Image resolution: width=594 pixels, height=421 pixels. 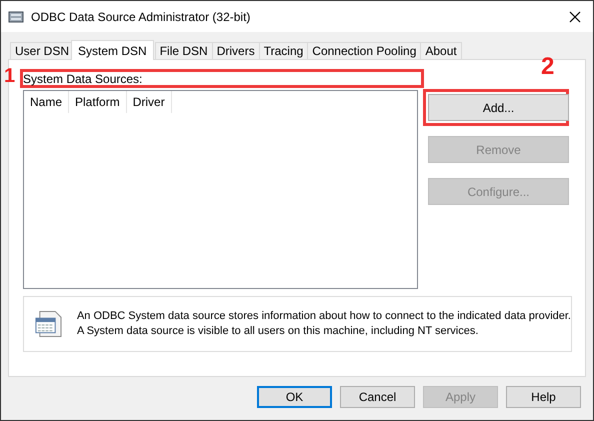 I want to click on info-text: An ODBC System data source stores information about how to connect to the indicated data provider., so click(x=323, y=316).